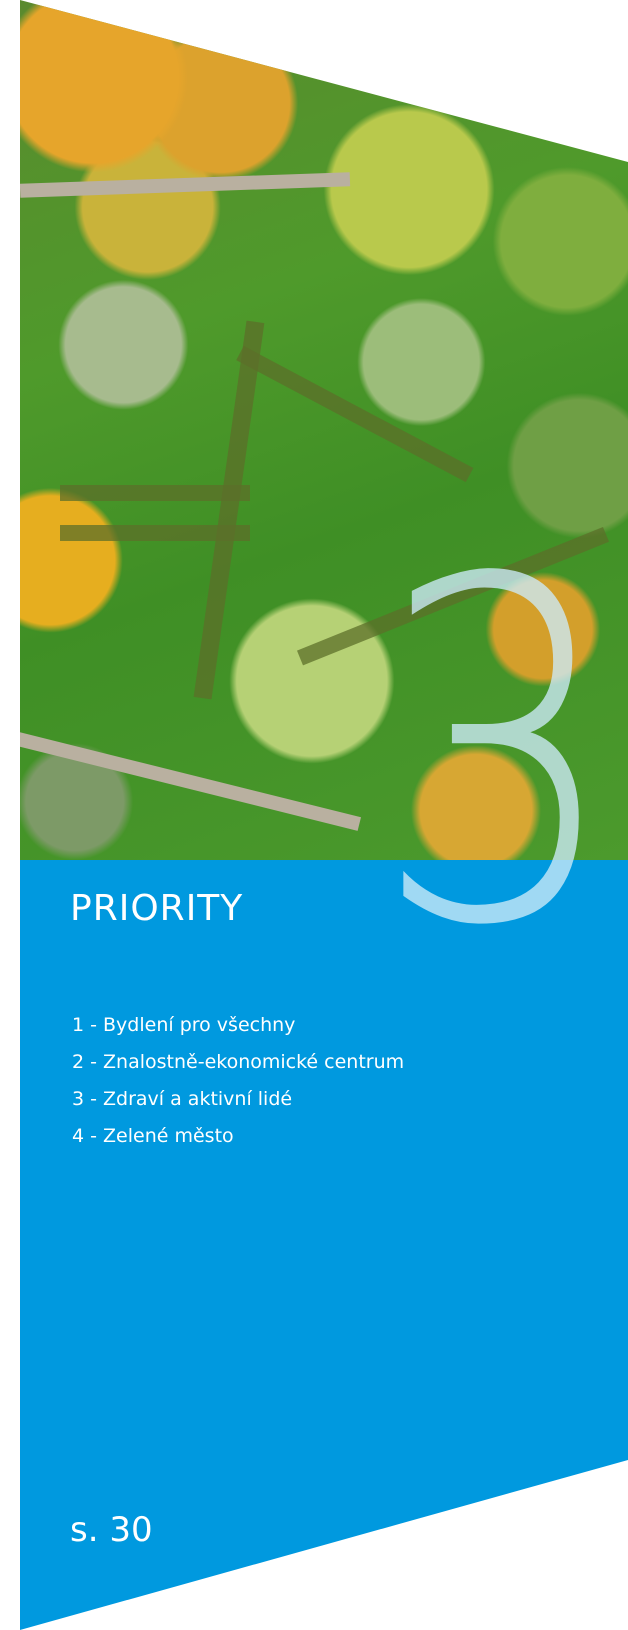 The height and width of the screenshot is (1630, 628). I want to click on section-title: PRIORITY, so click(157, 908).